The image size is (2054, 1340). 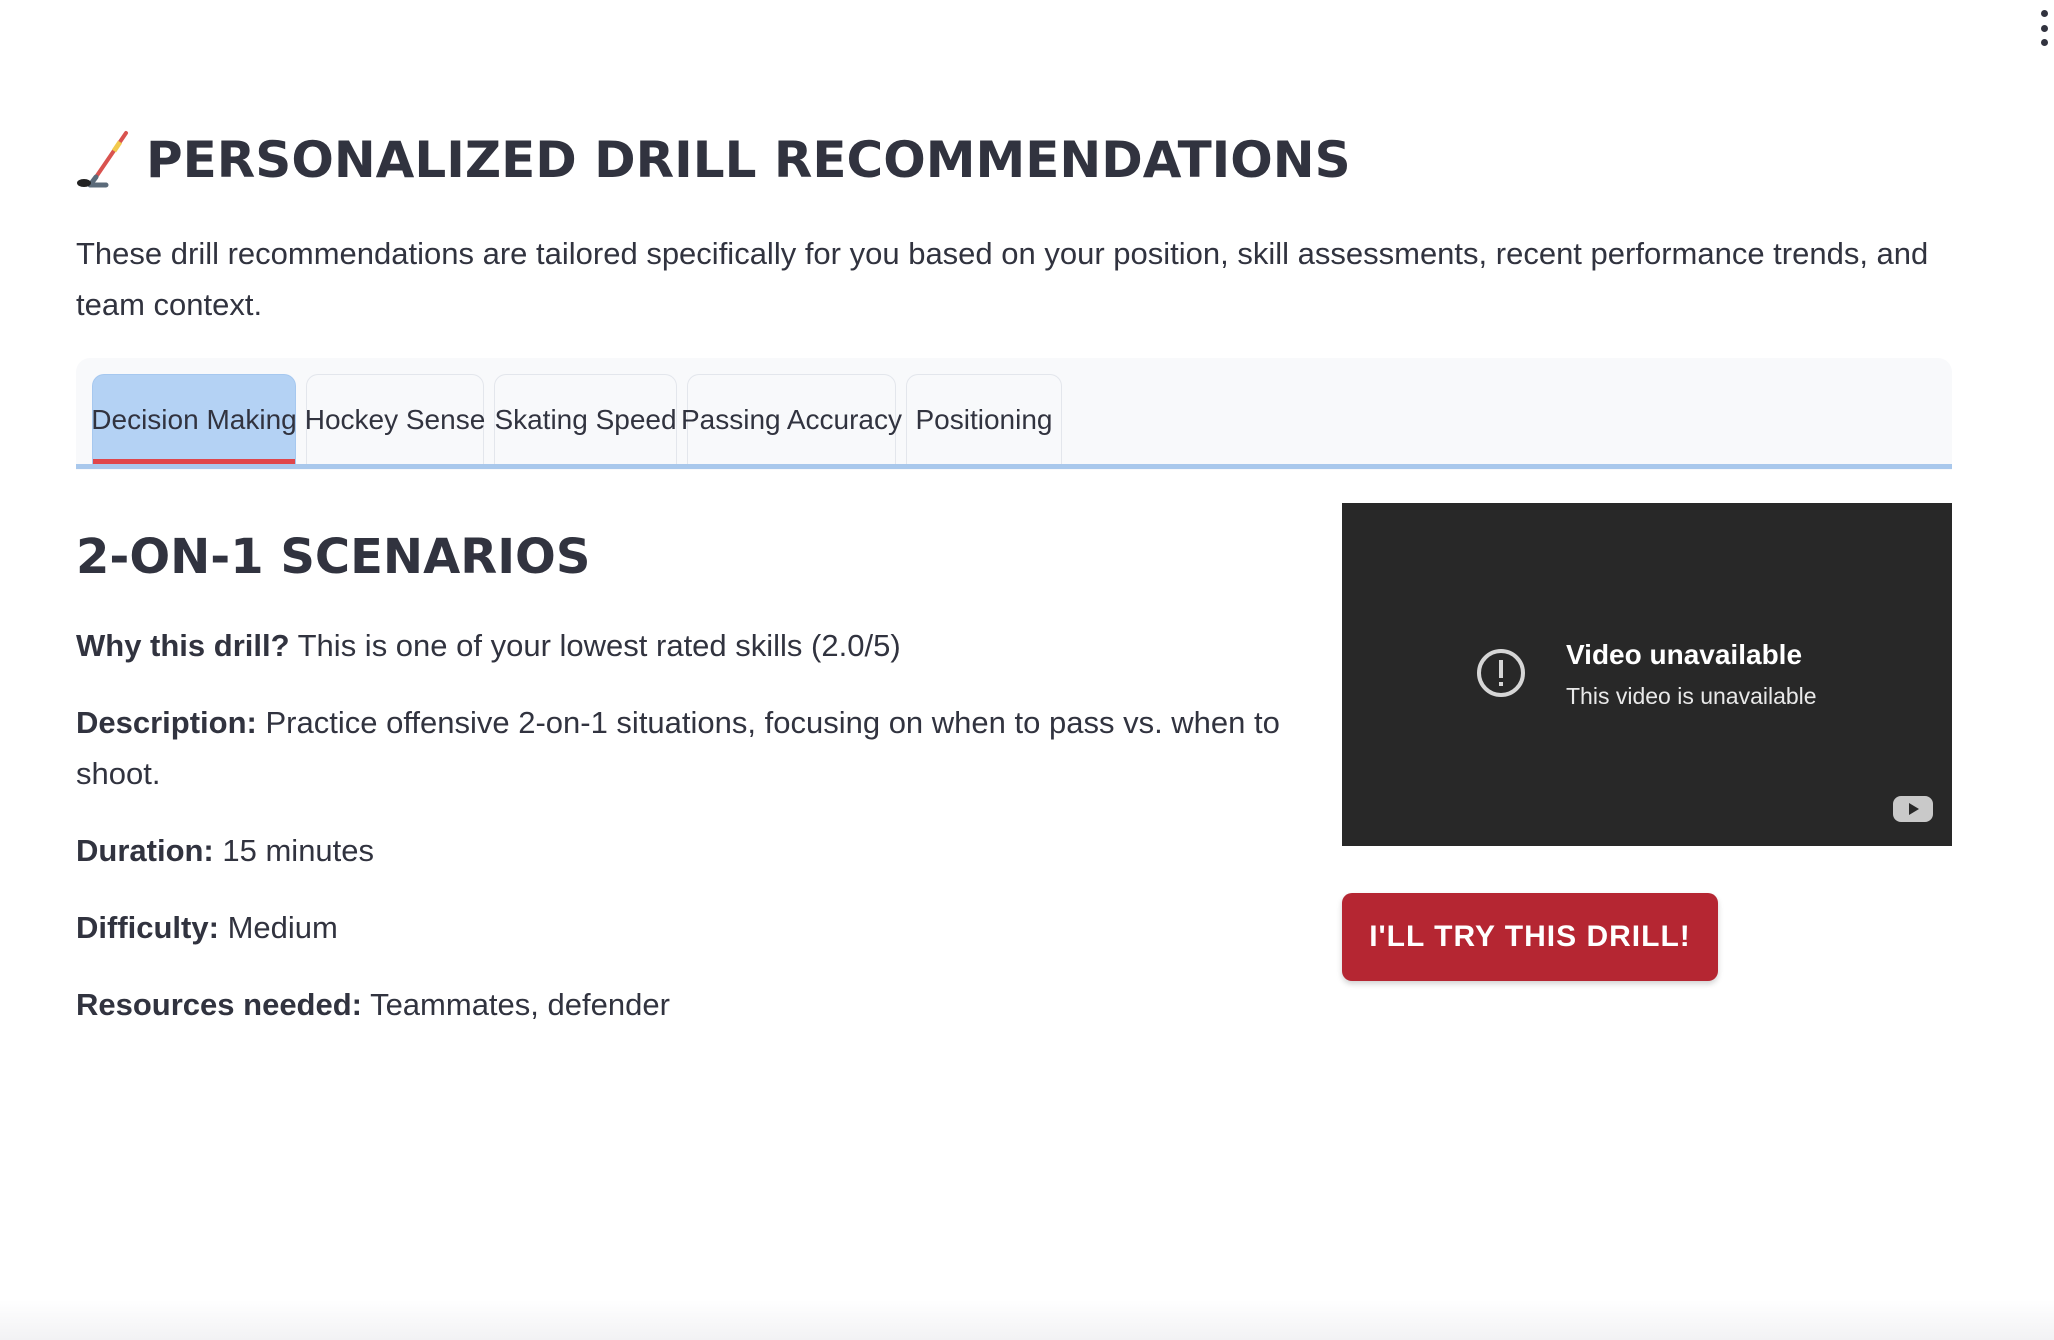 I want to click on why-label: Why this drill?, so click(x=183, y=645).